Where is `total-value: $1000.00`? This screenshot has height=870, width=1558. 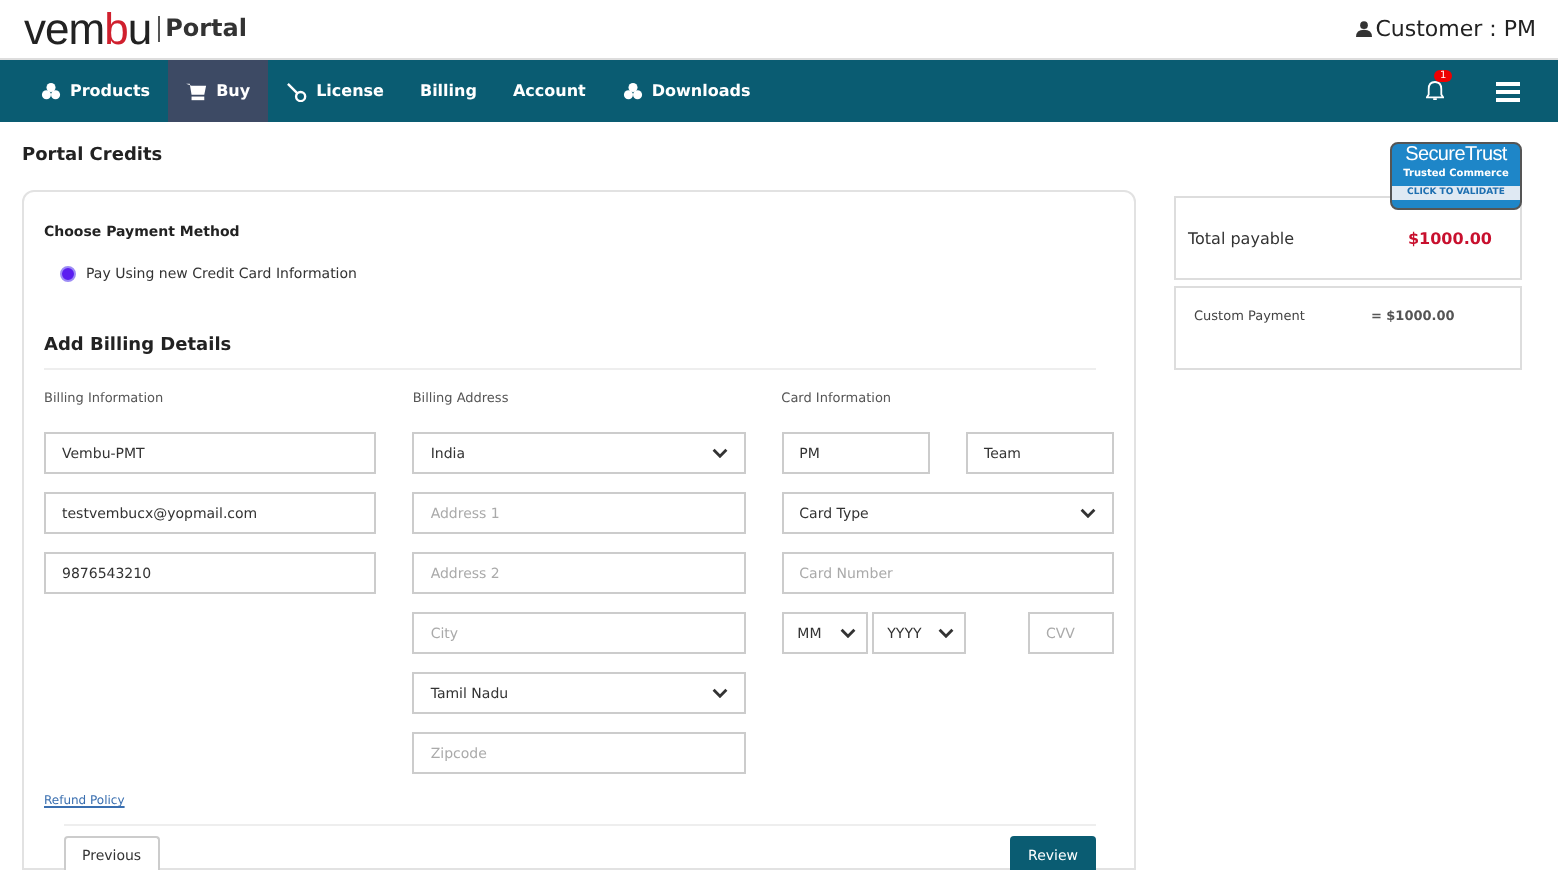
total-value: $1000.00 is located at coordinates (1449, 238).